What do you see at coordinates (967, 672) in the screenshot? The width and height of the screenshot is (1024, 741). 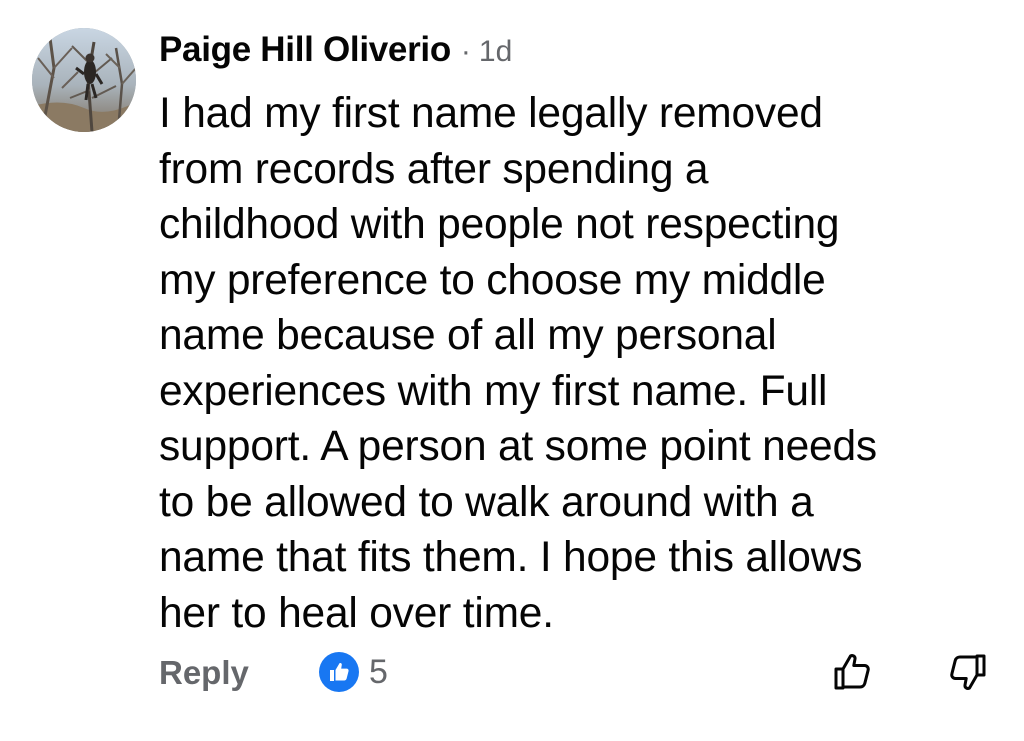 I see `thumbs-down-outline-icon` at bounding box center [967, 672].